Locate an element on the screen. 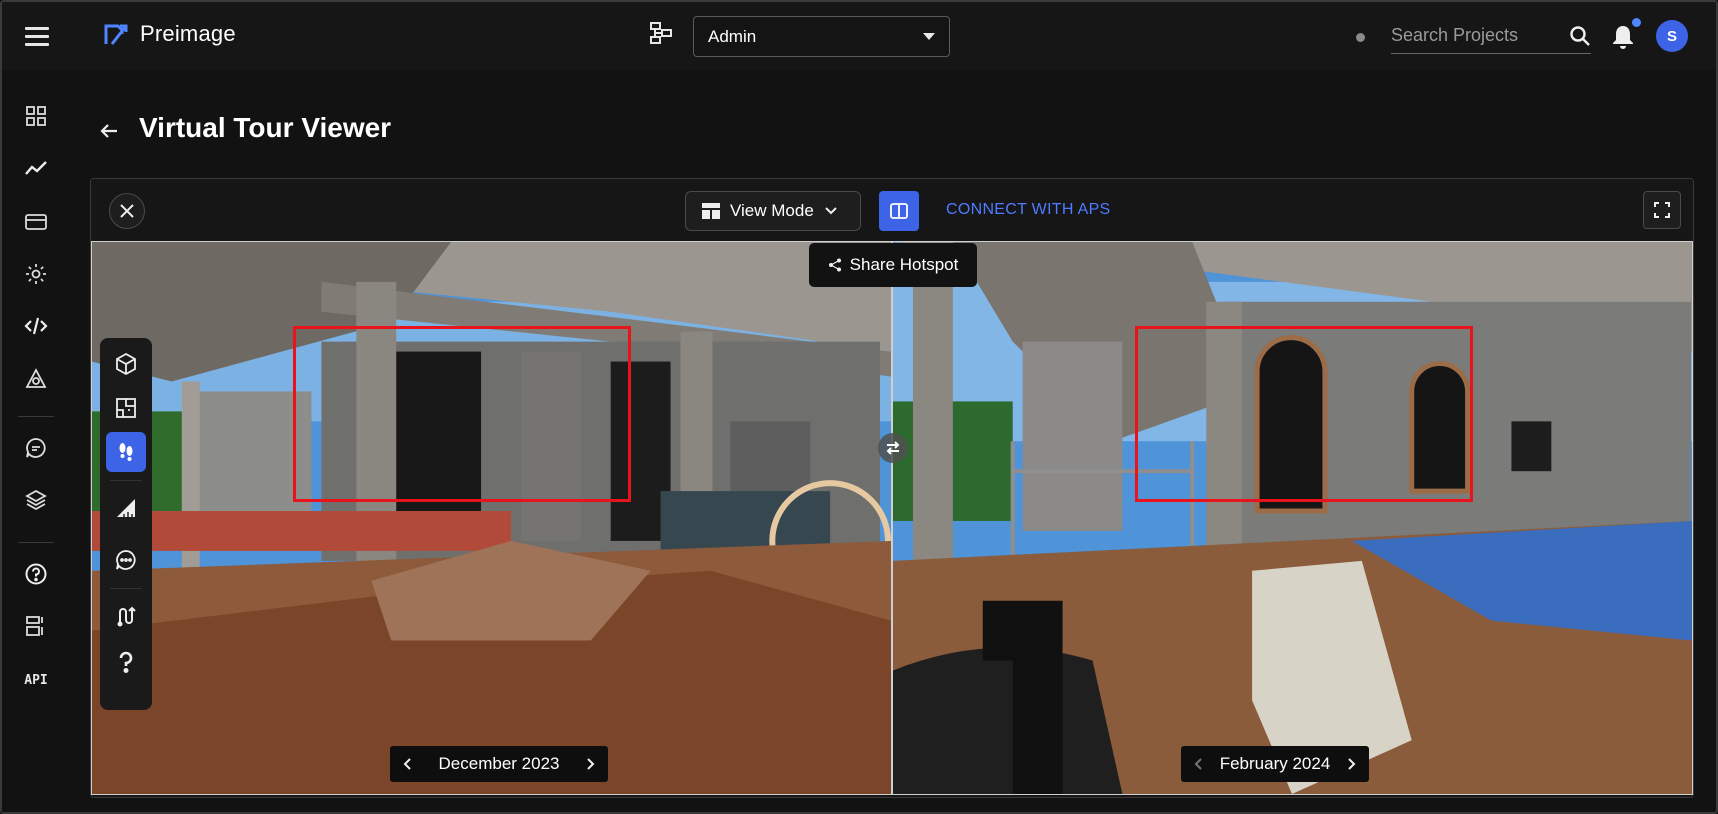 This screenshot has height=814, width=1718. view-mode-label: View Mode is located at coordinates (772, 210).